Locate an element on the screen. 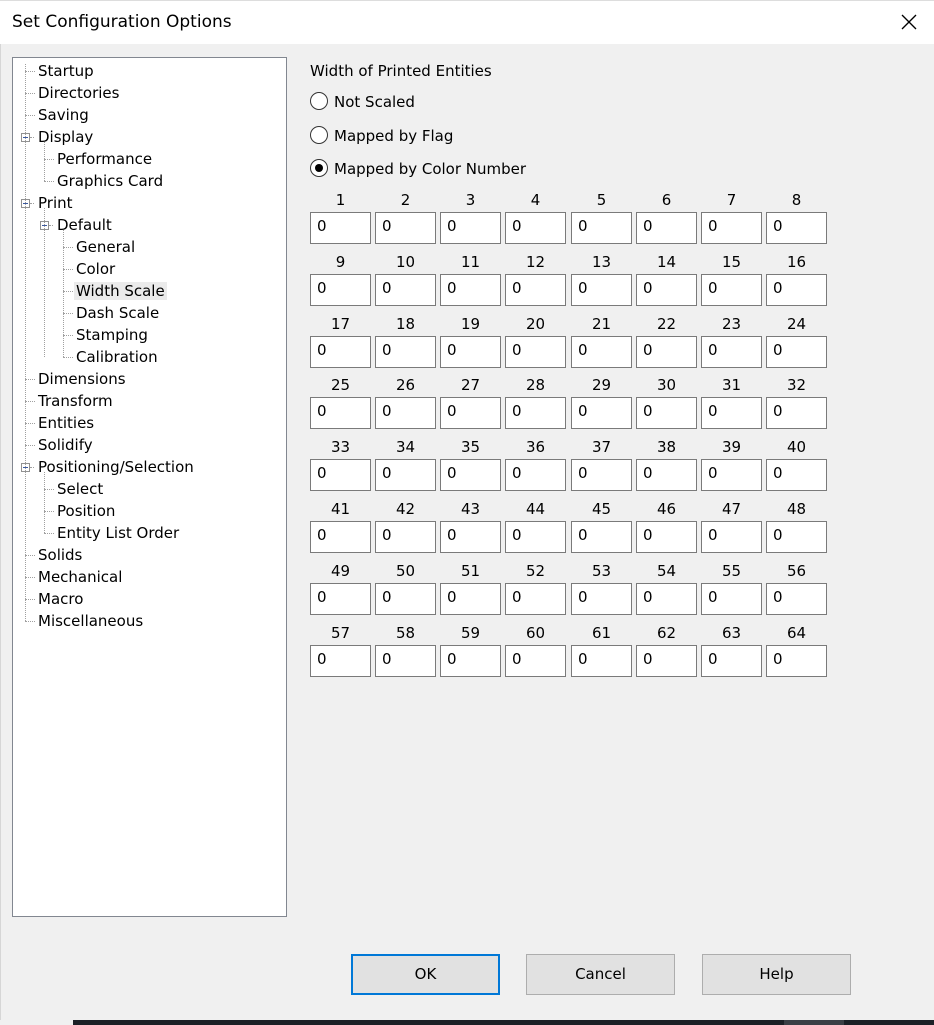 Image resolution: width=934 pixels, height=1025 pixels. tree-item-macro: Macro is located at coordinates (60, 599).